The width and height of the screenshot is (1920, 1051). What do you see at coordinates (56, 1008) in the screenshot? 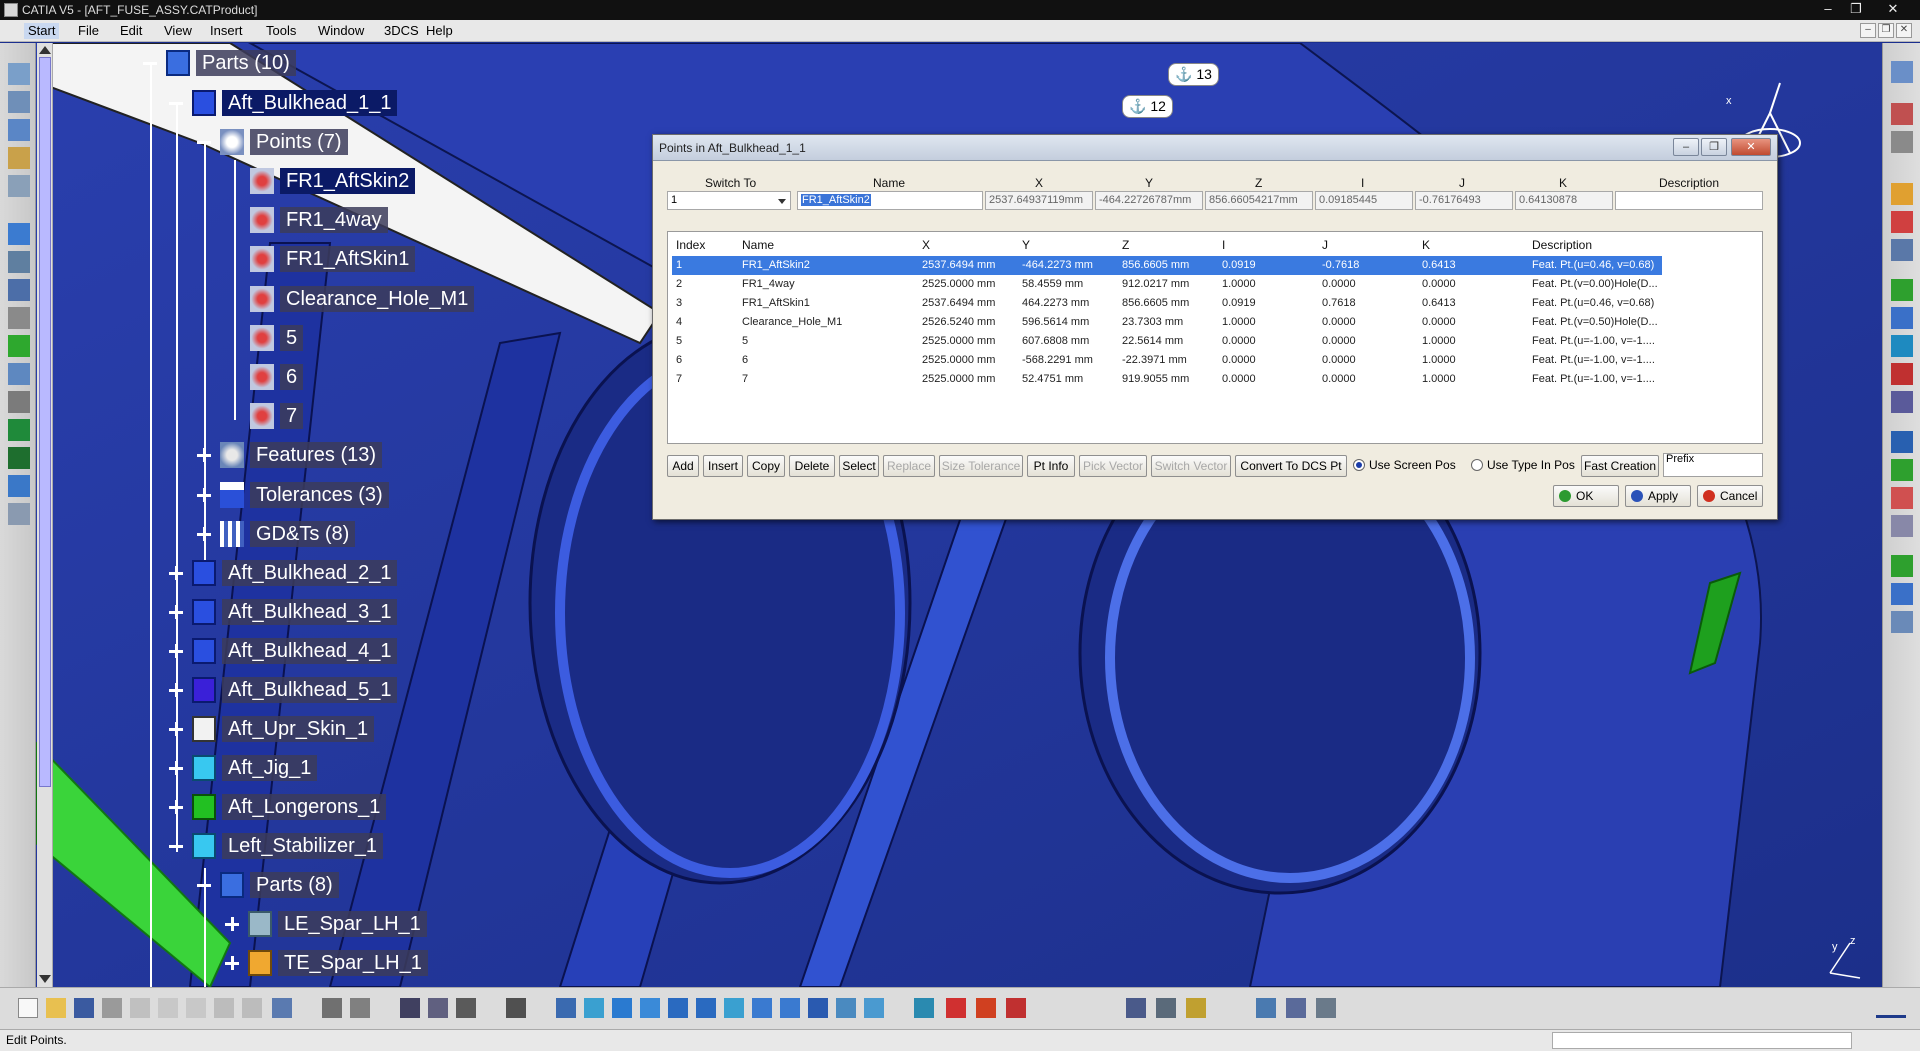
I see `open-icon` at bounding box center [56, 1008].